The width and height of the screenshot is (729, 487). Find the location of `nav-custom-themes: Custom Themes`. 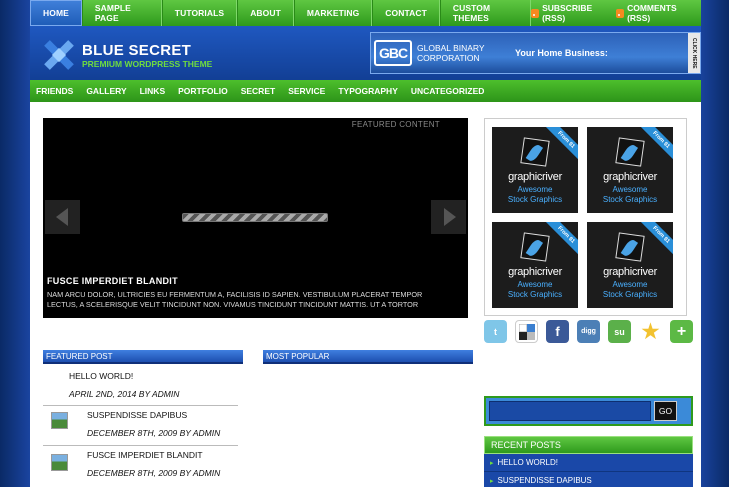

nav-custom-themes: Custom Themes is located at coordinates (485, 13).